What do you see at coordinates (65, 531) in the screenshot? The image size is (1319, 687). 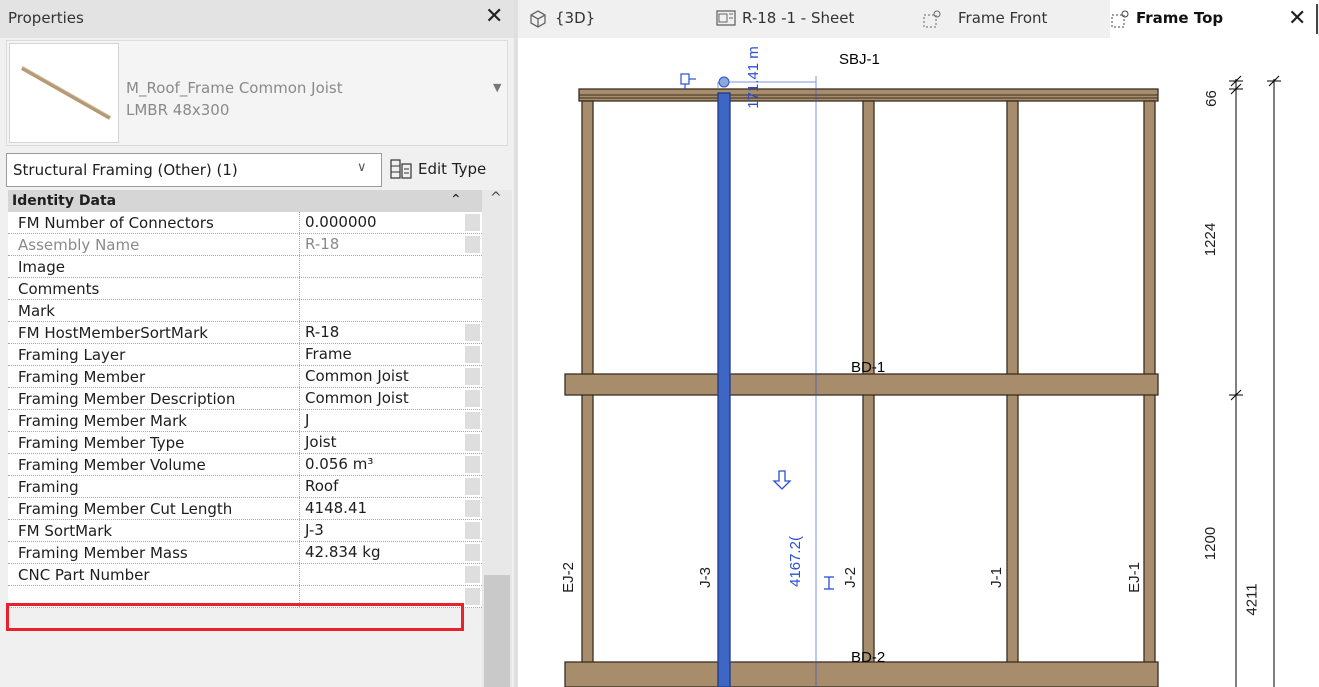 I see `property-name: FM SortMark` at bounding box center [65, 531].